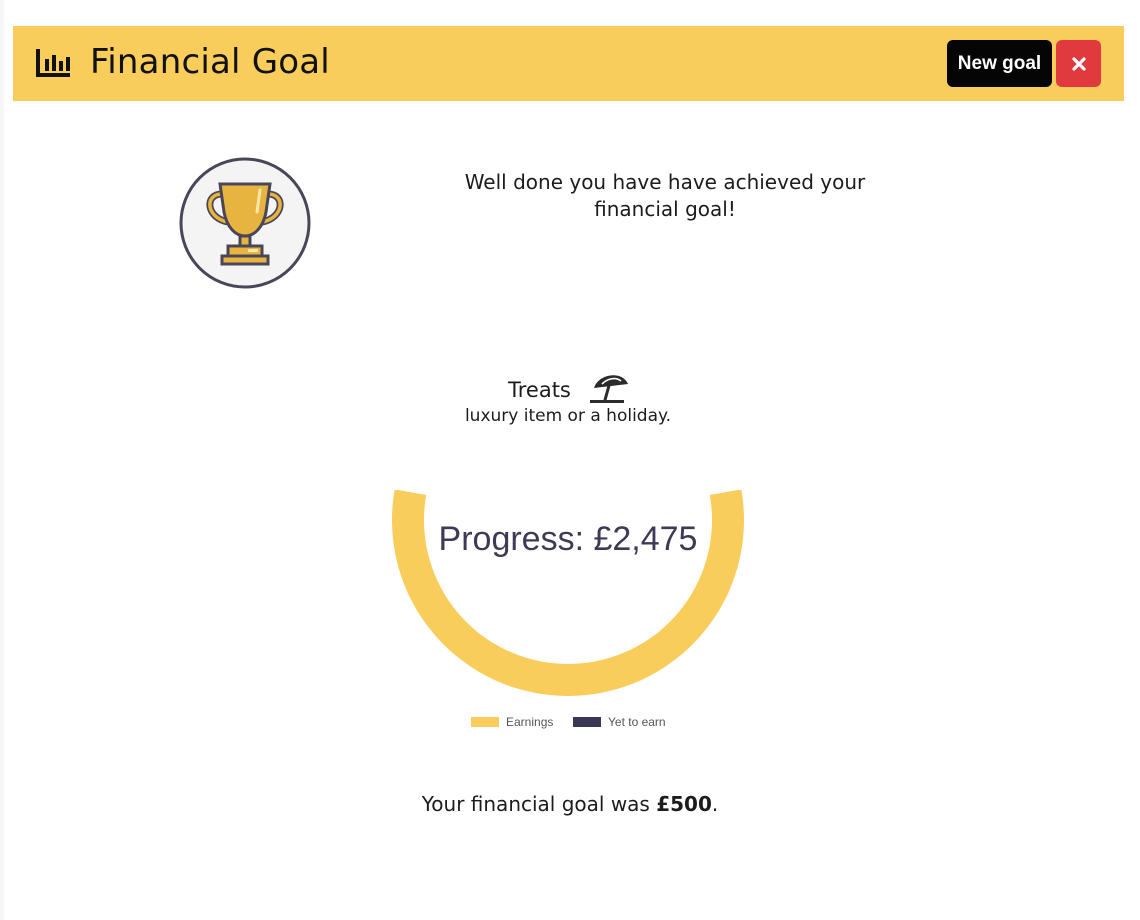 Image resolution: width=1140 pixels, height=920 pixels. What do you see at coordinates (53, 63) in the screenshot?
I see `bar-chart-icon` at bounding box center [53, 63].